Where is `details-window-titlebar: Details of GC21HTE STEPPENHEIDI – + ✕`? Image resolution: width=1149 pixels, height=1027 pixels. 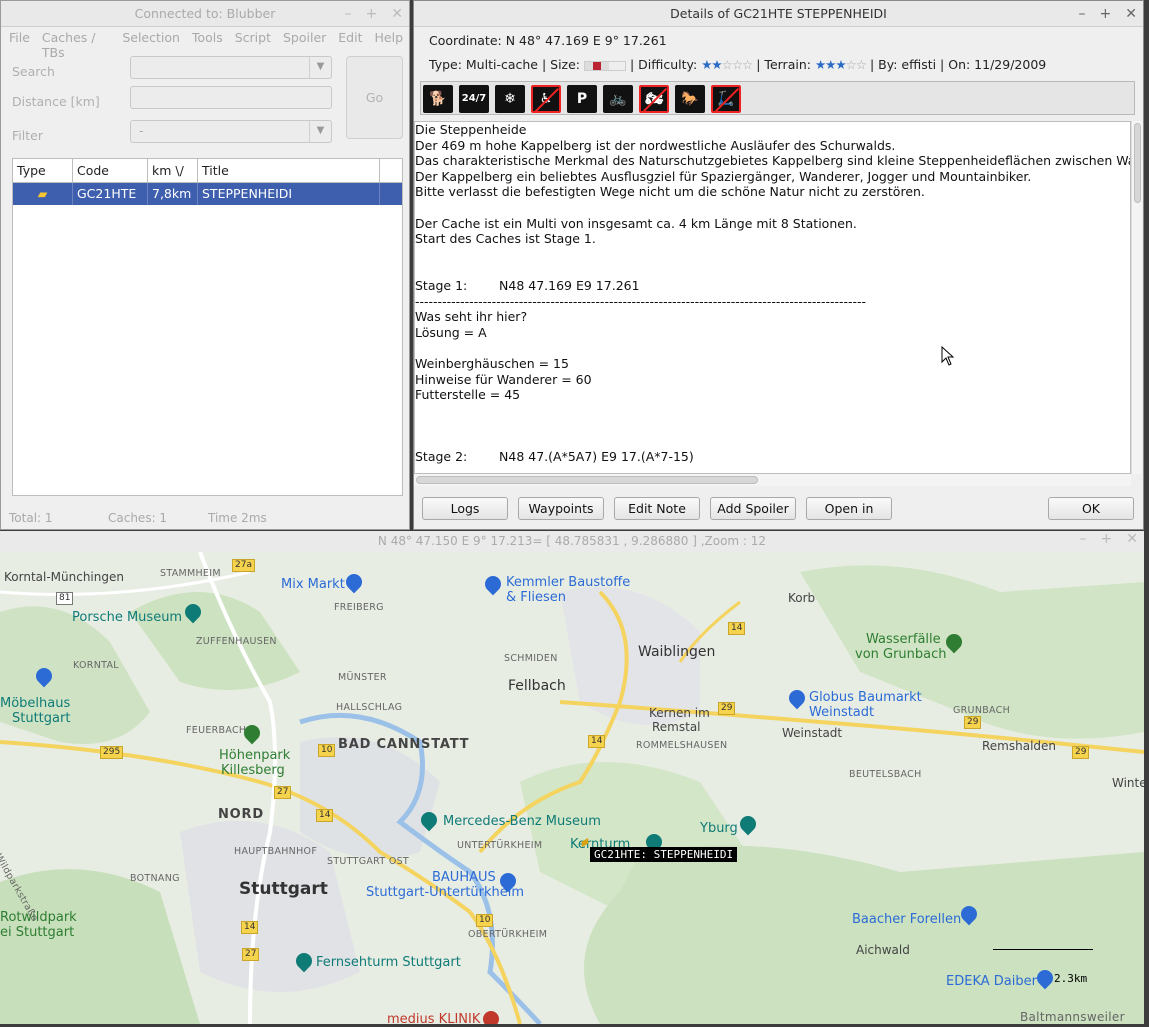
details-window-titlebar: Details of GC21HTE STEPPENHEIDI – + ✕ is located at coordinates (778, 14).